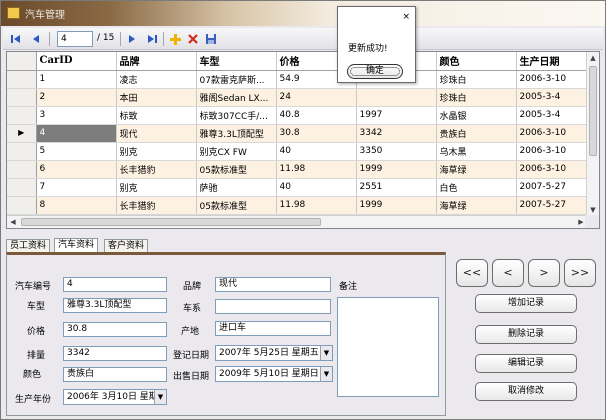  I want to click on table-cell: 8, so click(76, 205).